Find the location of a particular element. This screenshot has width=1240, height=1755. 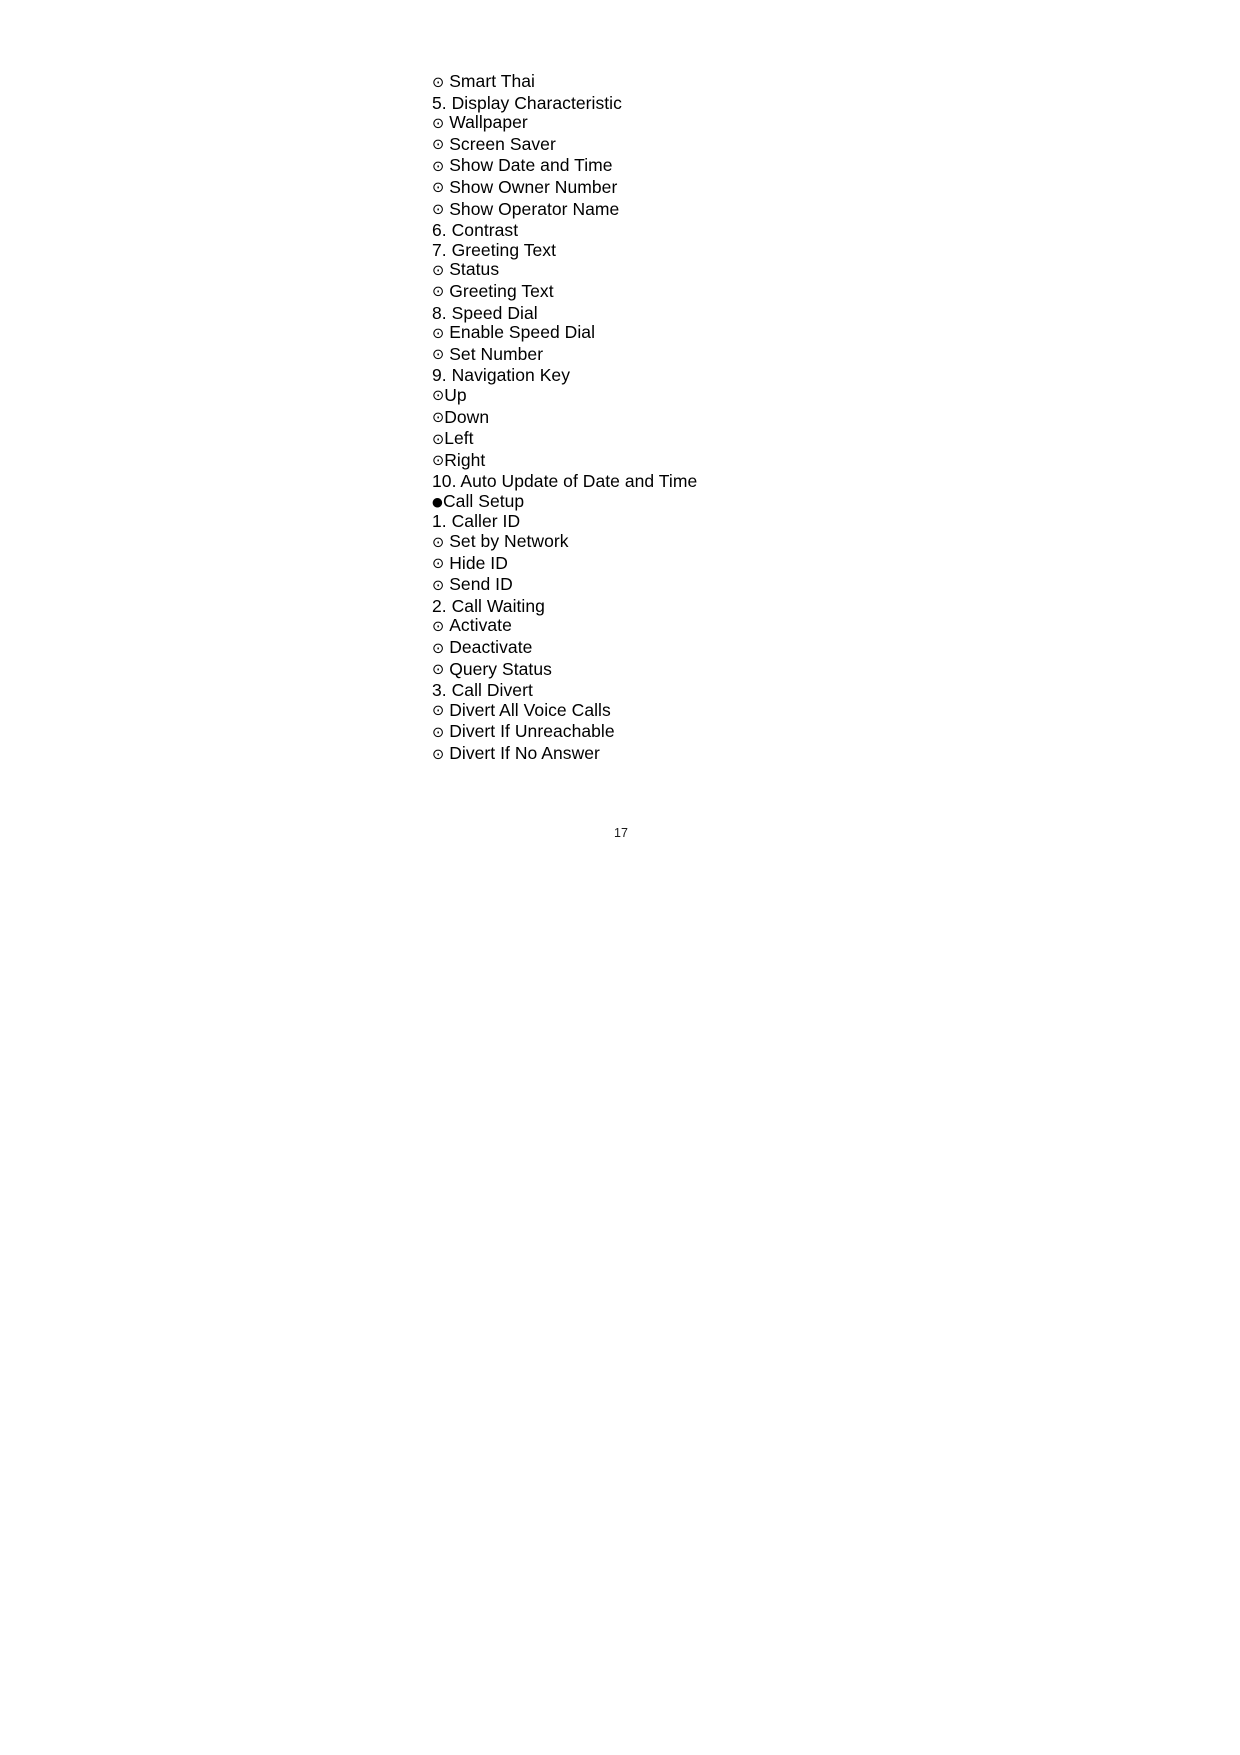

outline-line-label: Smart Thai is located at coordinates (492, 81).